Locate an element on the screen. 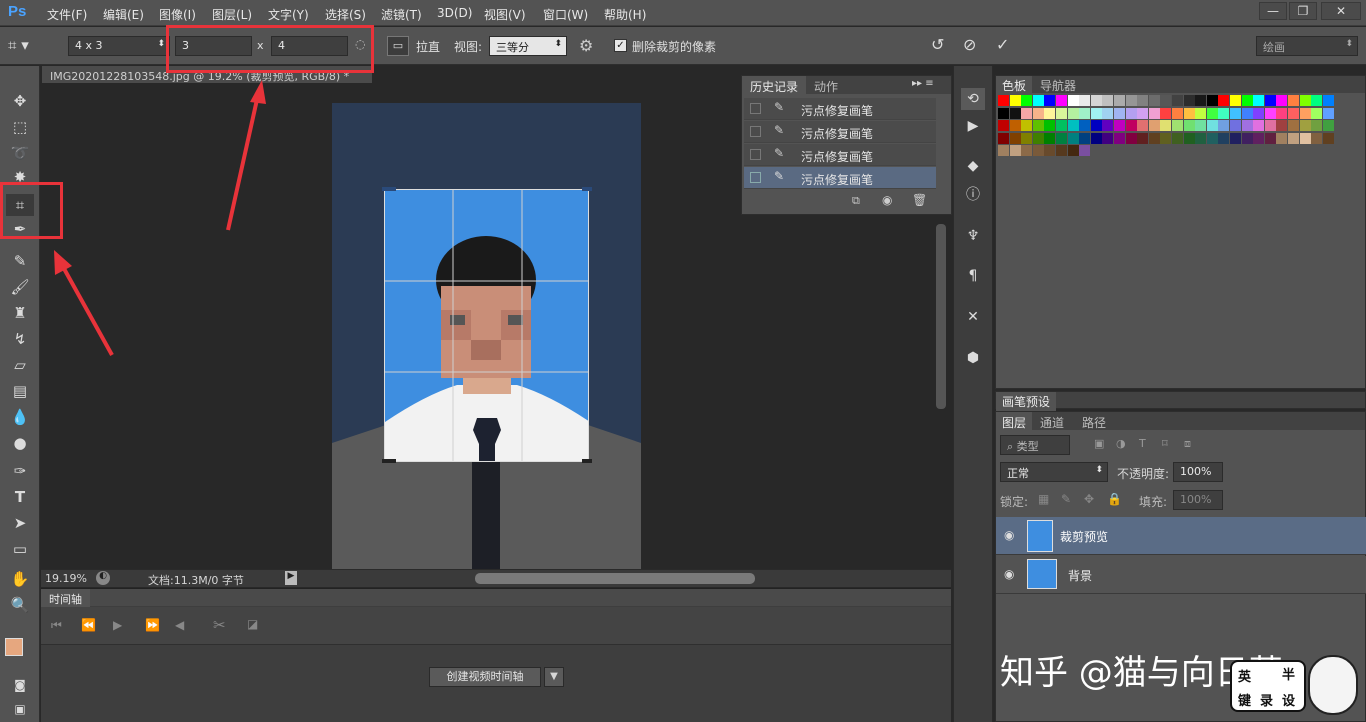 Image resolution: width=1366 pixels, height=722 pixels. tab-history: 历史记录 is located at coordinates (774, 86).